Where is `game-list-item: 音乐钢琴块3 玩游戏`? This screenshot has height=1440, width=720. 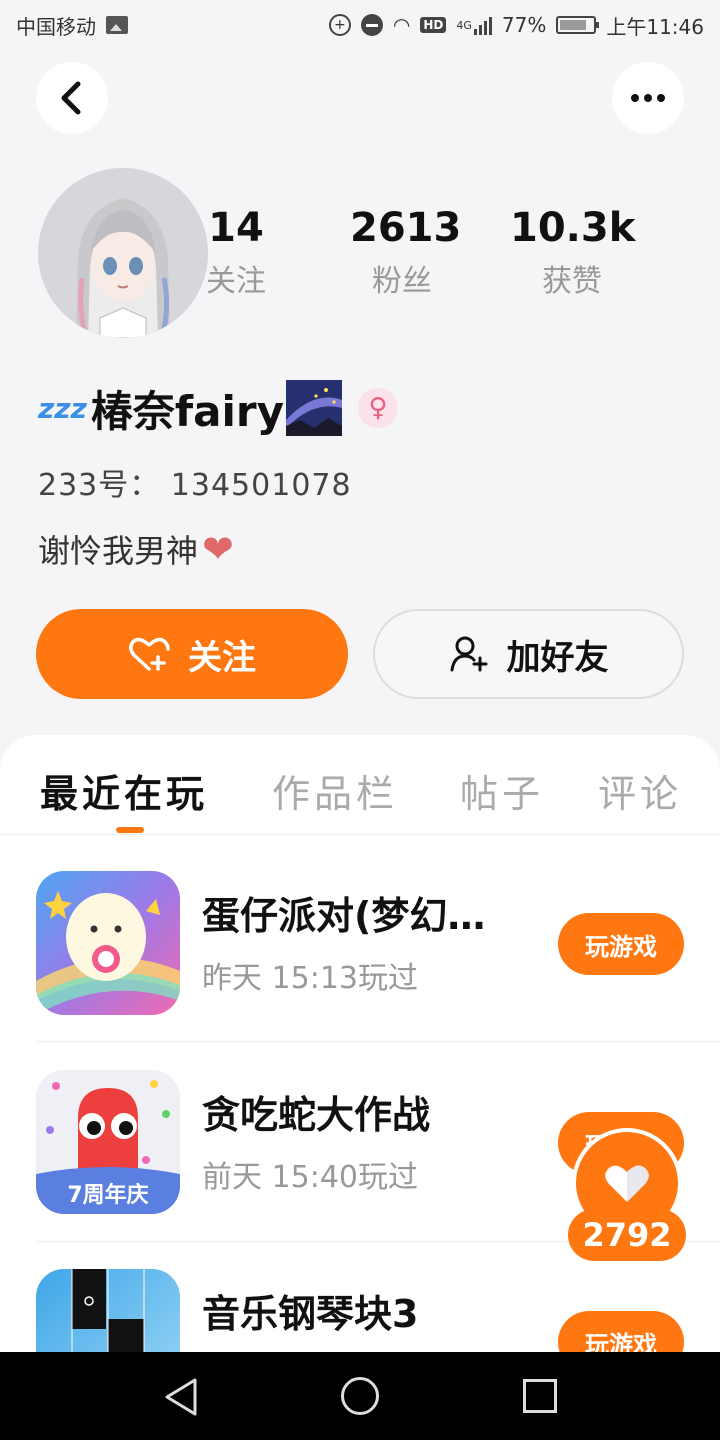
game-list-item: 音乐钢琴块3 玩游戏 is located at coordinates (360, 1312).